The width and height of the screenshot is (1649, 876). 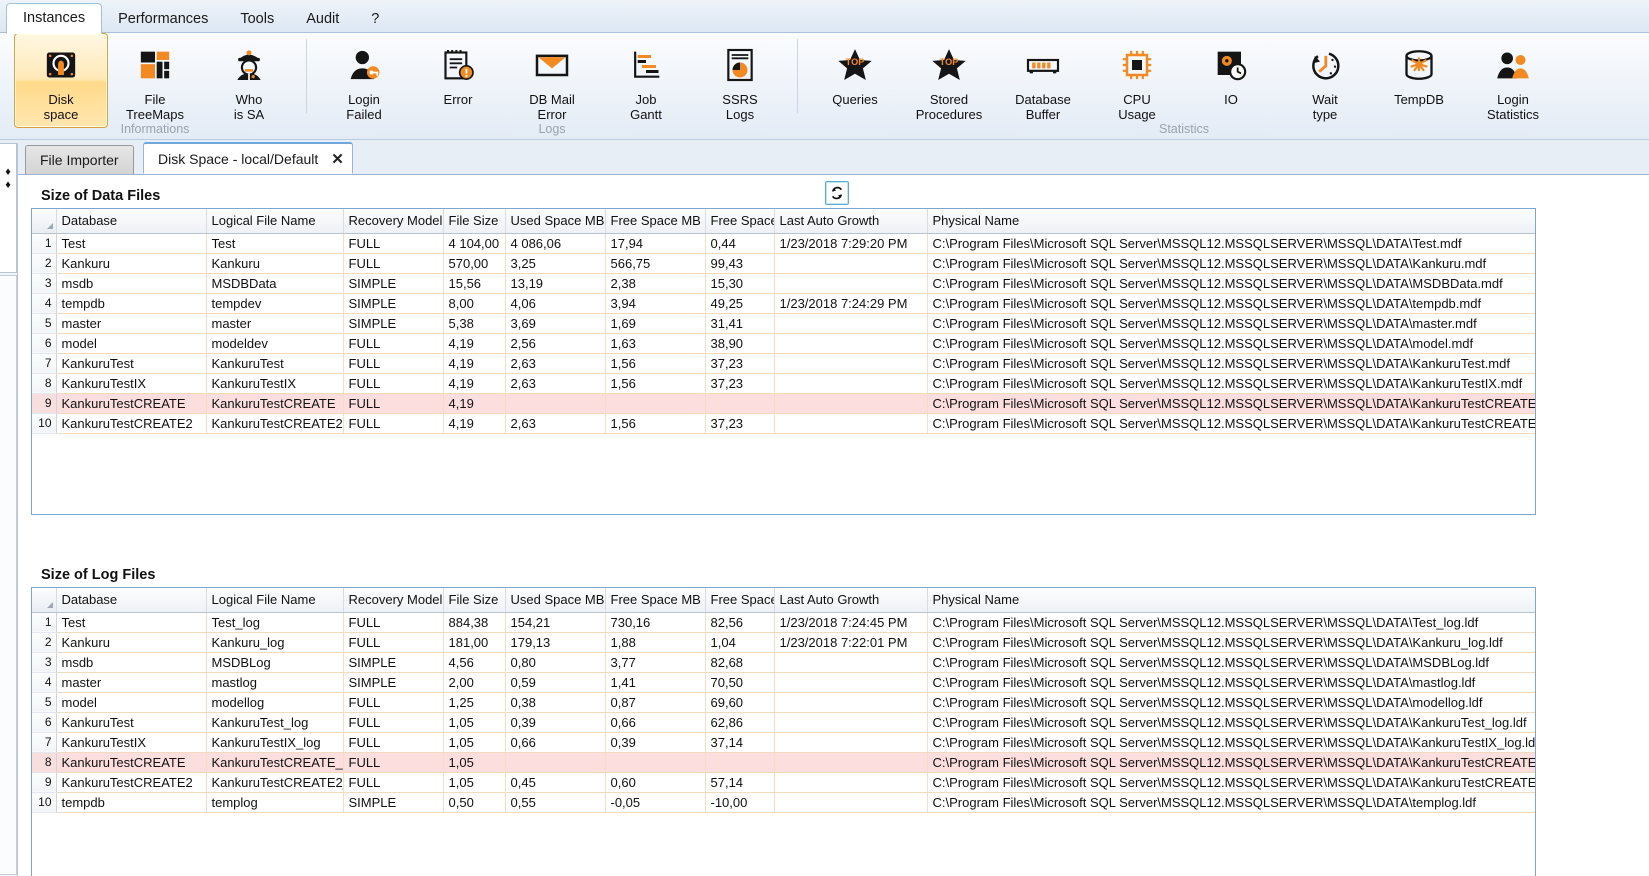 I want to click on close-icon: ✕, so click(x=337, y=159).